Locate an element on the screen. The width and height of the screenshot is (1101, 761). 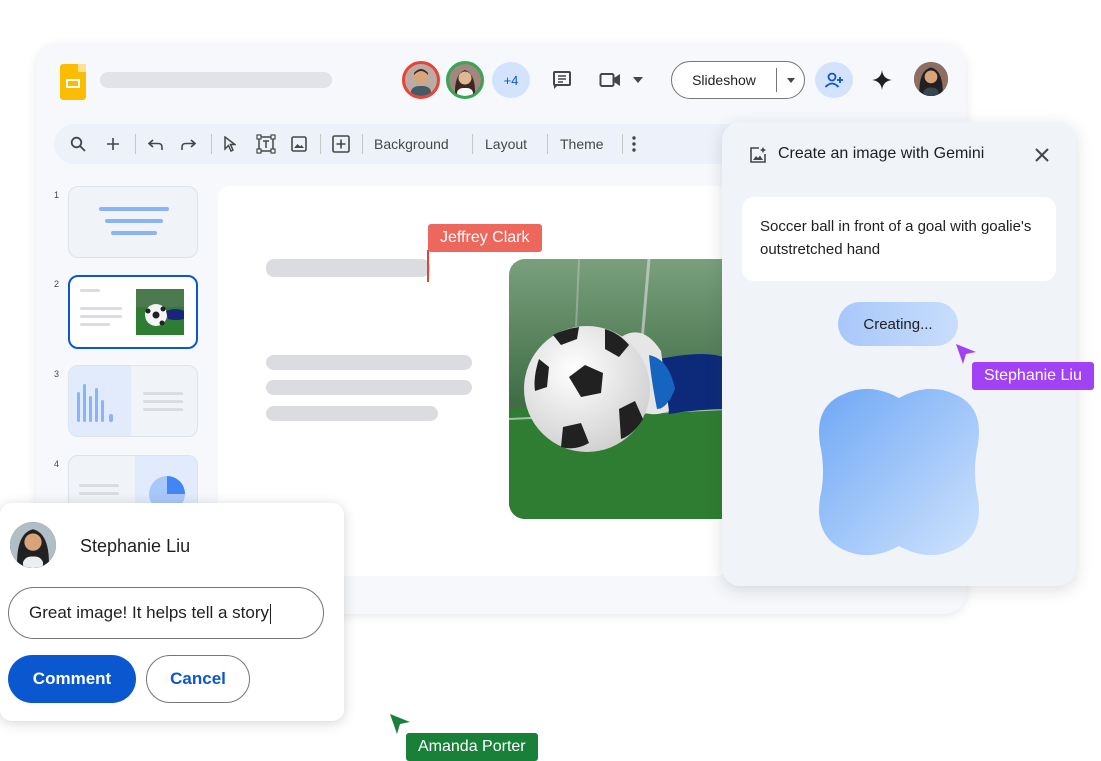
comment-button: Comment is located at coordinates (72, 679).